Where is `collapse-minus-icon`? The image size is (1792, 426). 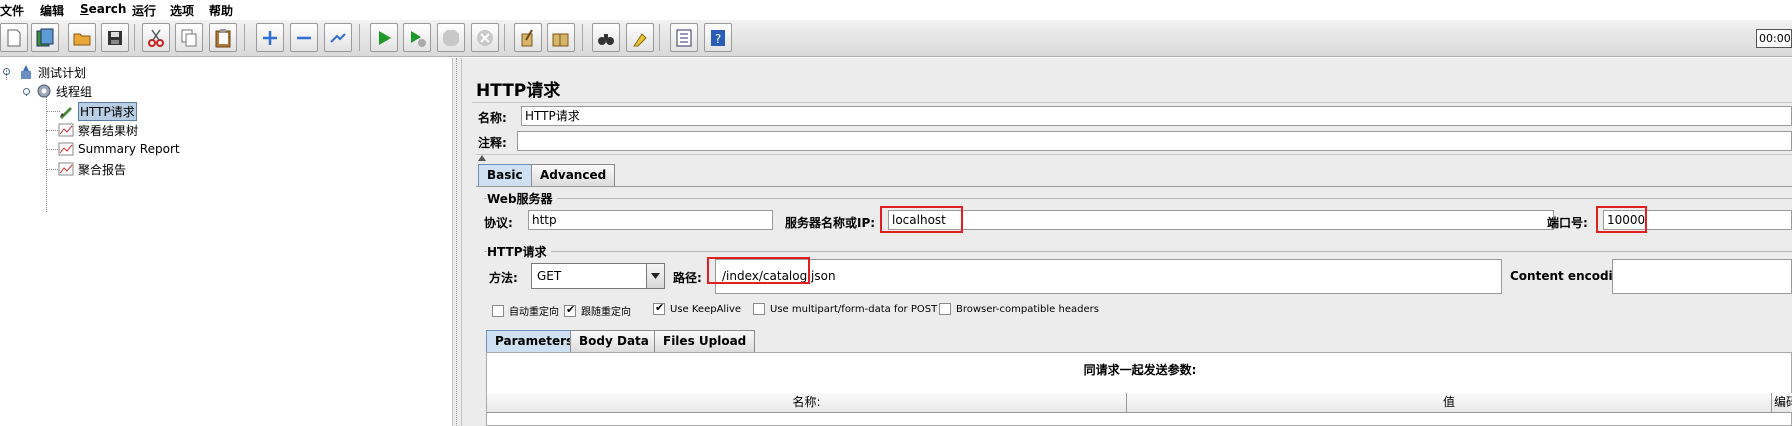
collapse-minus-icon is located at coordinates (304, 37).